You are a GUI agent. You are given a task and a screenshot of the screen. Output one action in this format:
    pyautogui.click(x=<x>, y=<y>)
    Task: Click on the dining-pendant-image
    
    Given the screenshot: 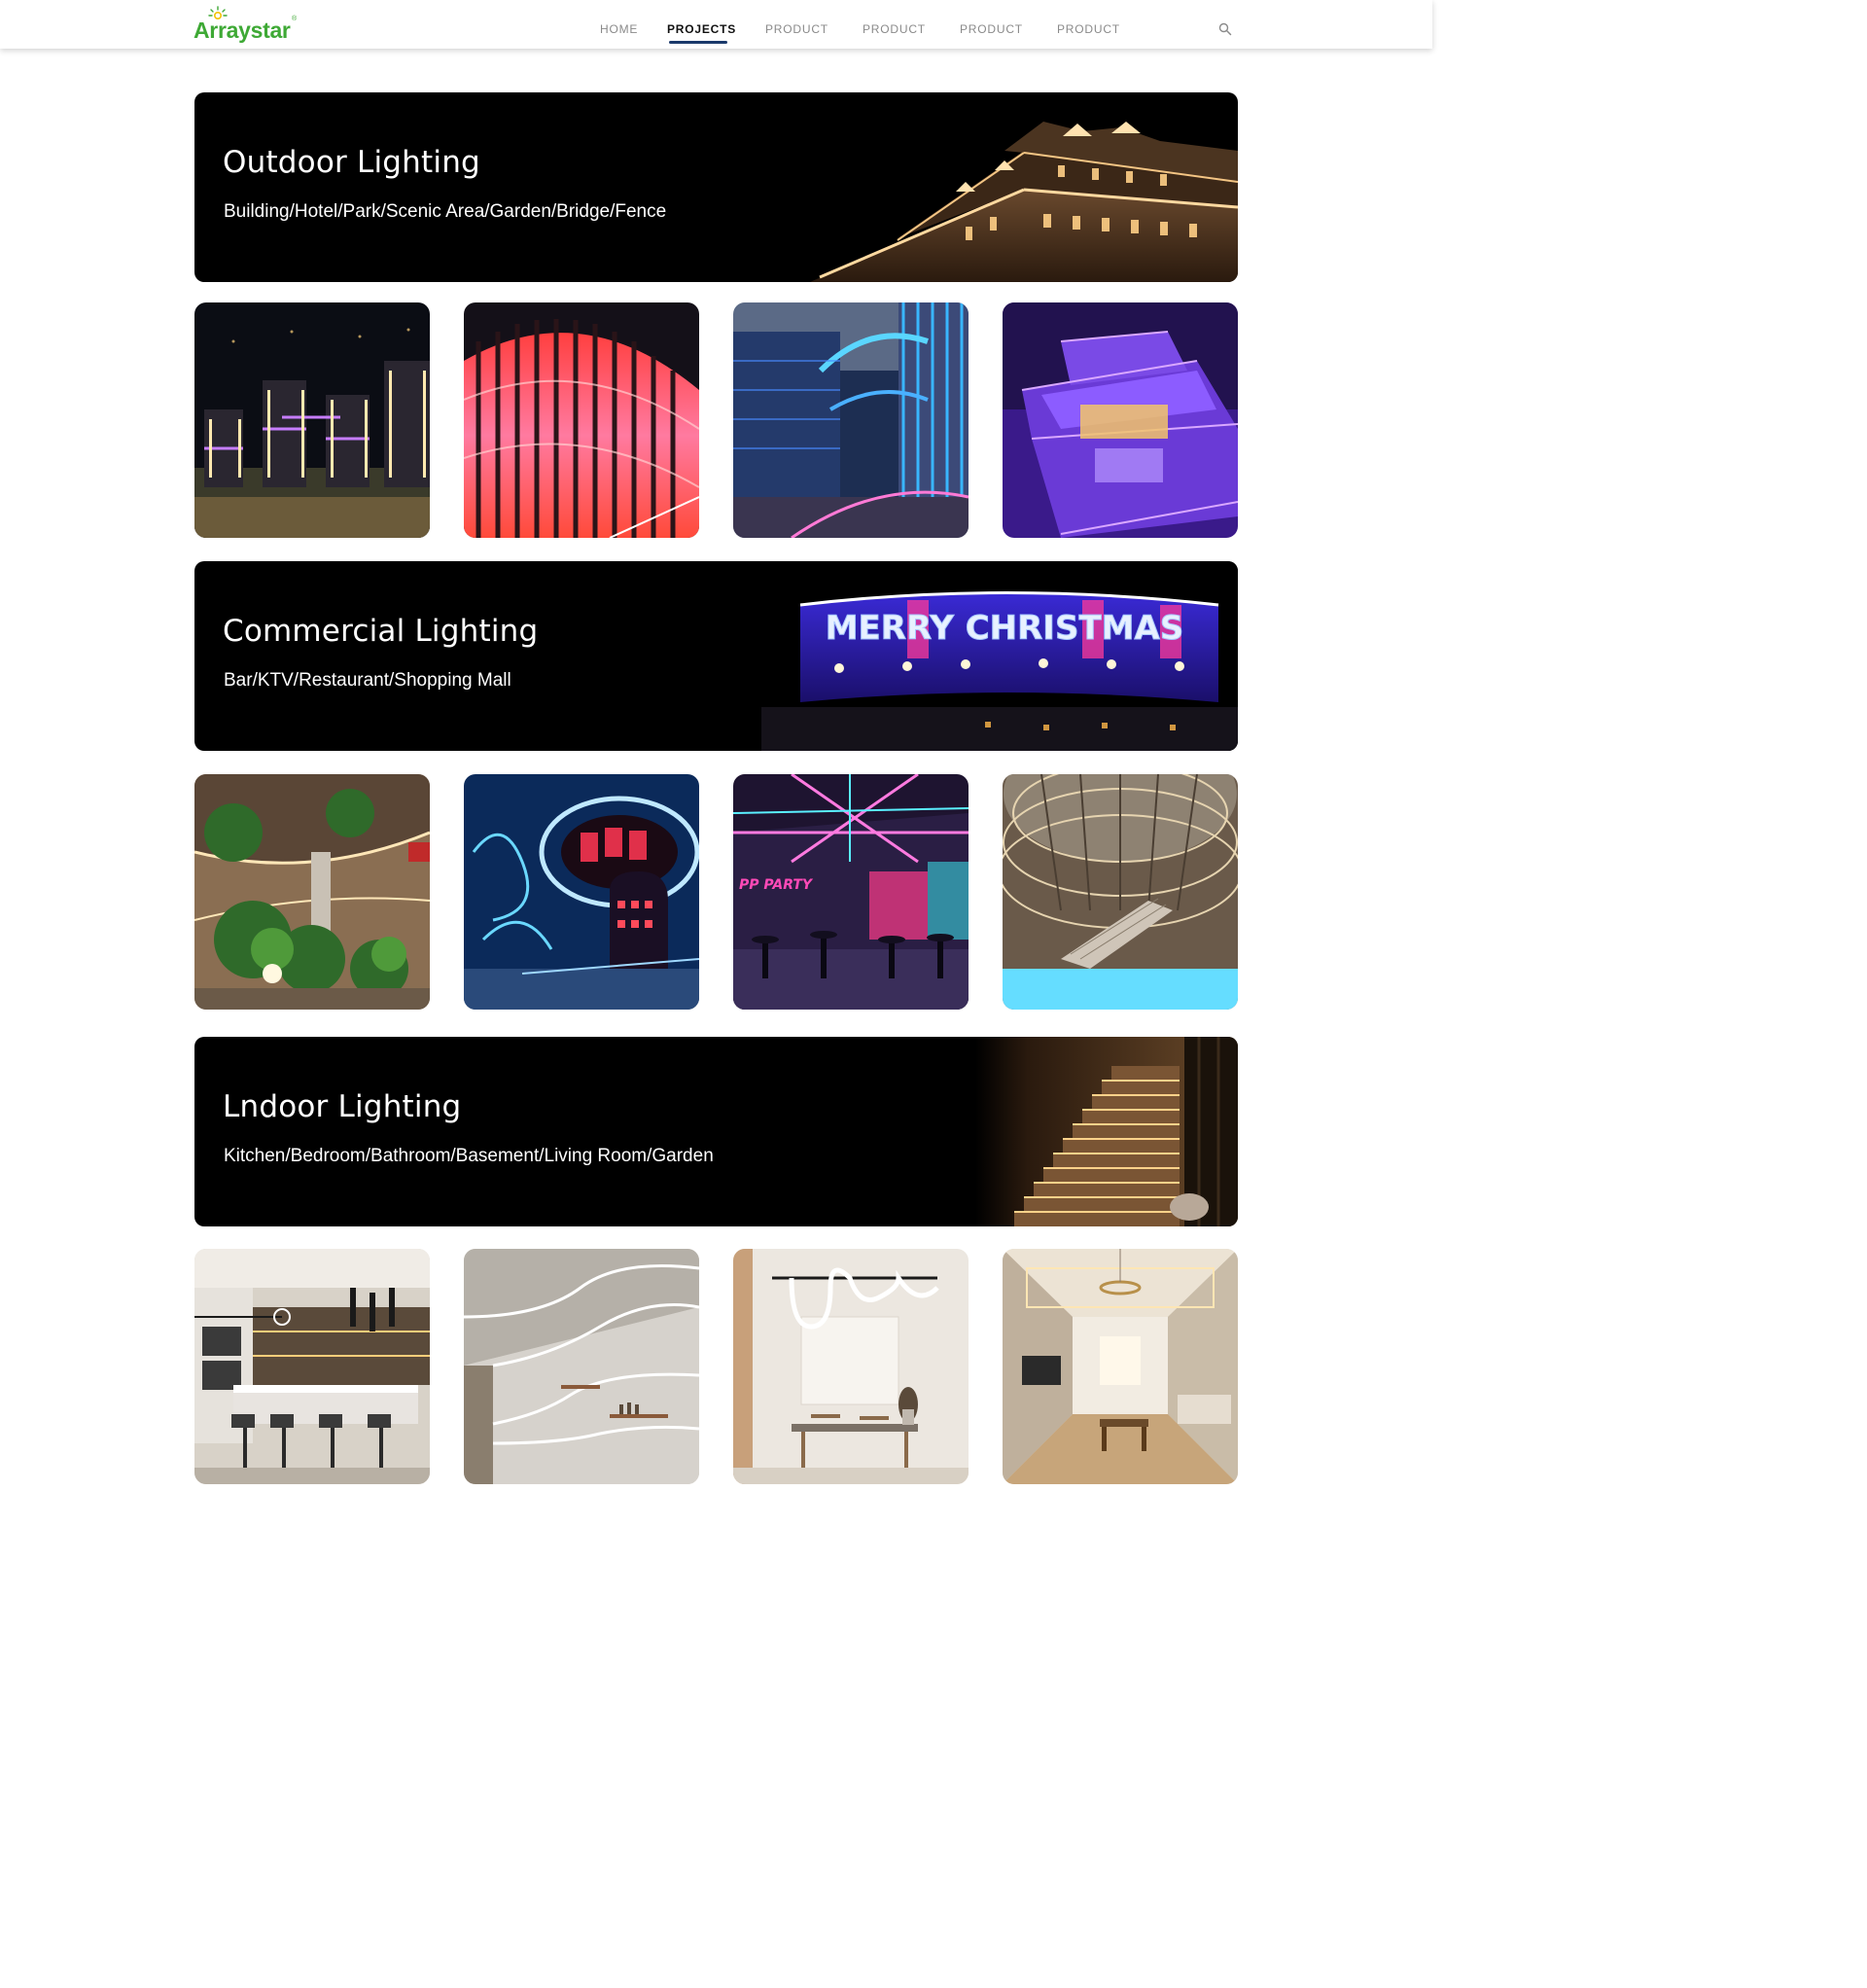 What is the action you would take?
    pyautogui.click(x=851, y=1366)
    